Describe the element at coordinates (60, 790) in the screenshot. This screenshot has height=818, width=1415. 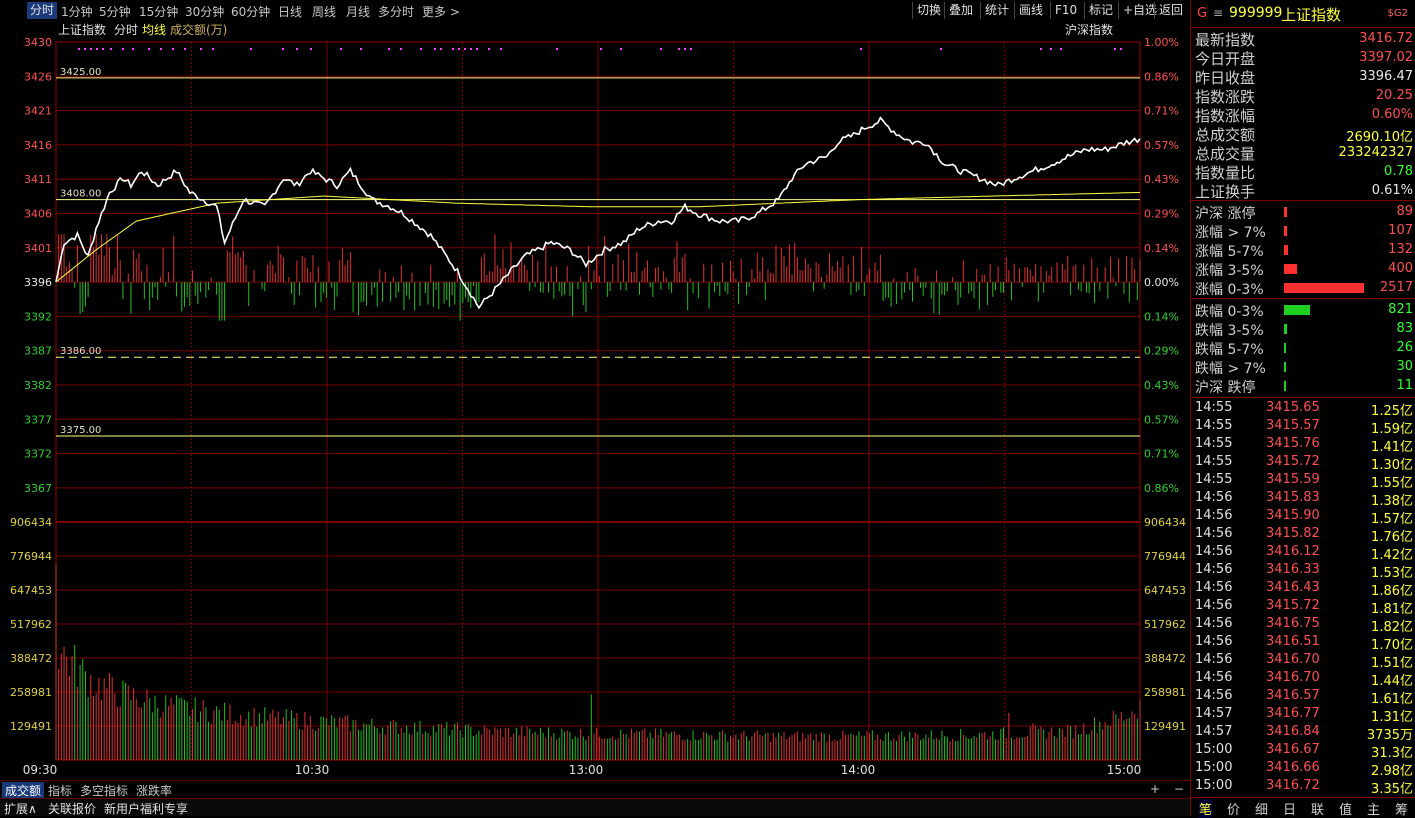
I see `indicator-tab-1: 指标` at that location.